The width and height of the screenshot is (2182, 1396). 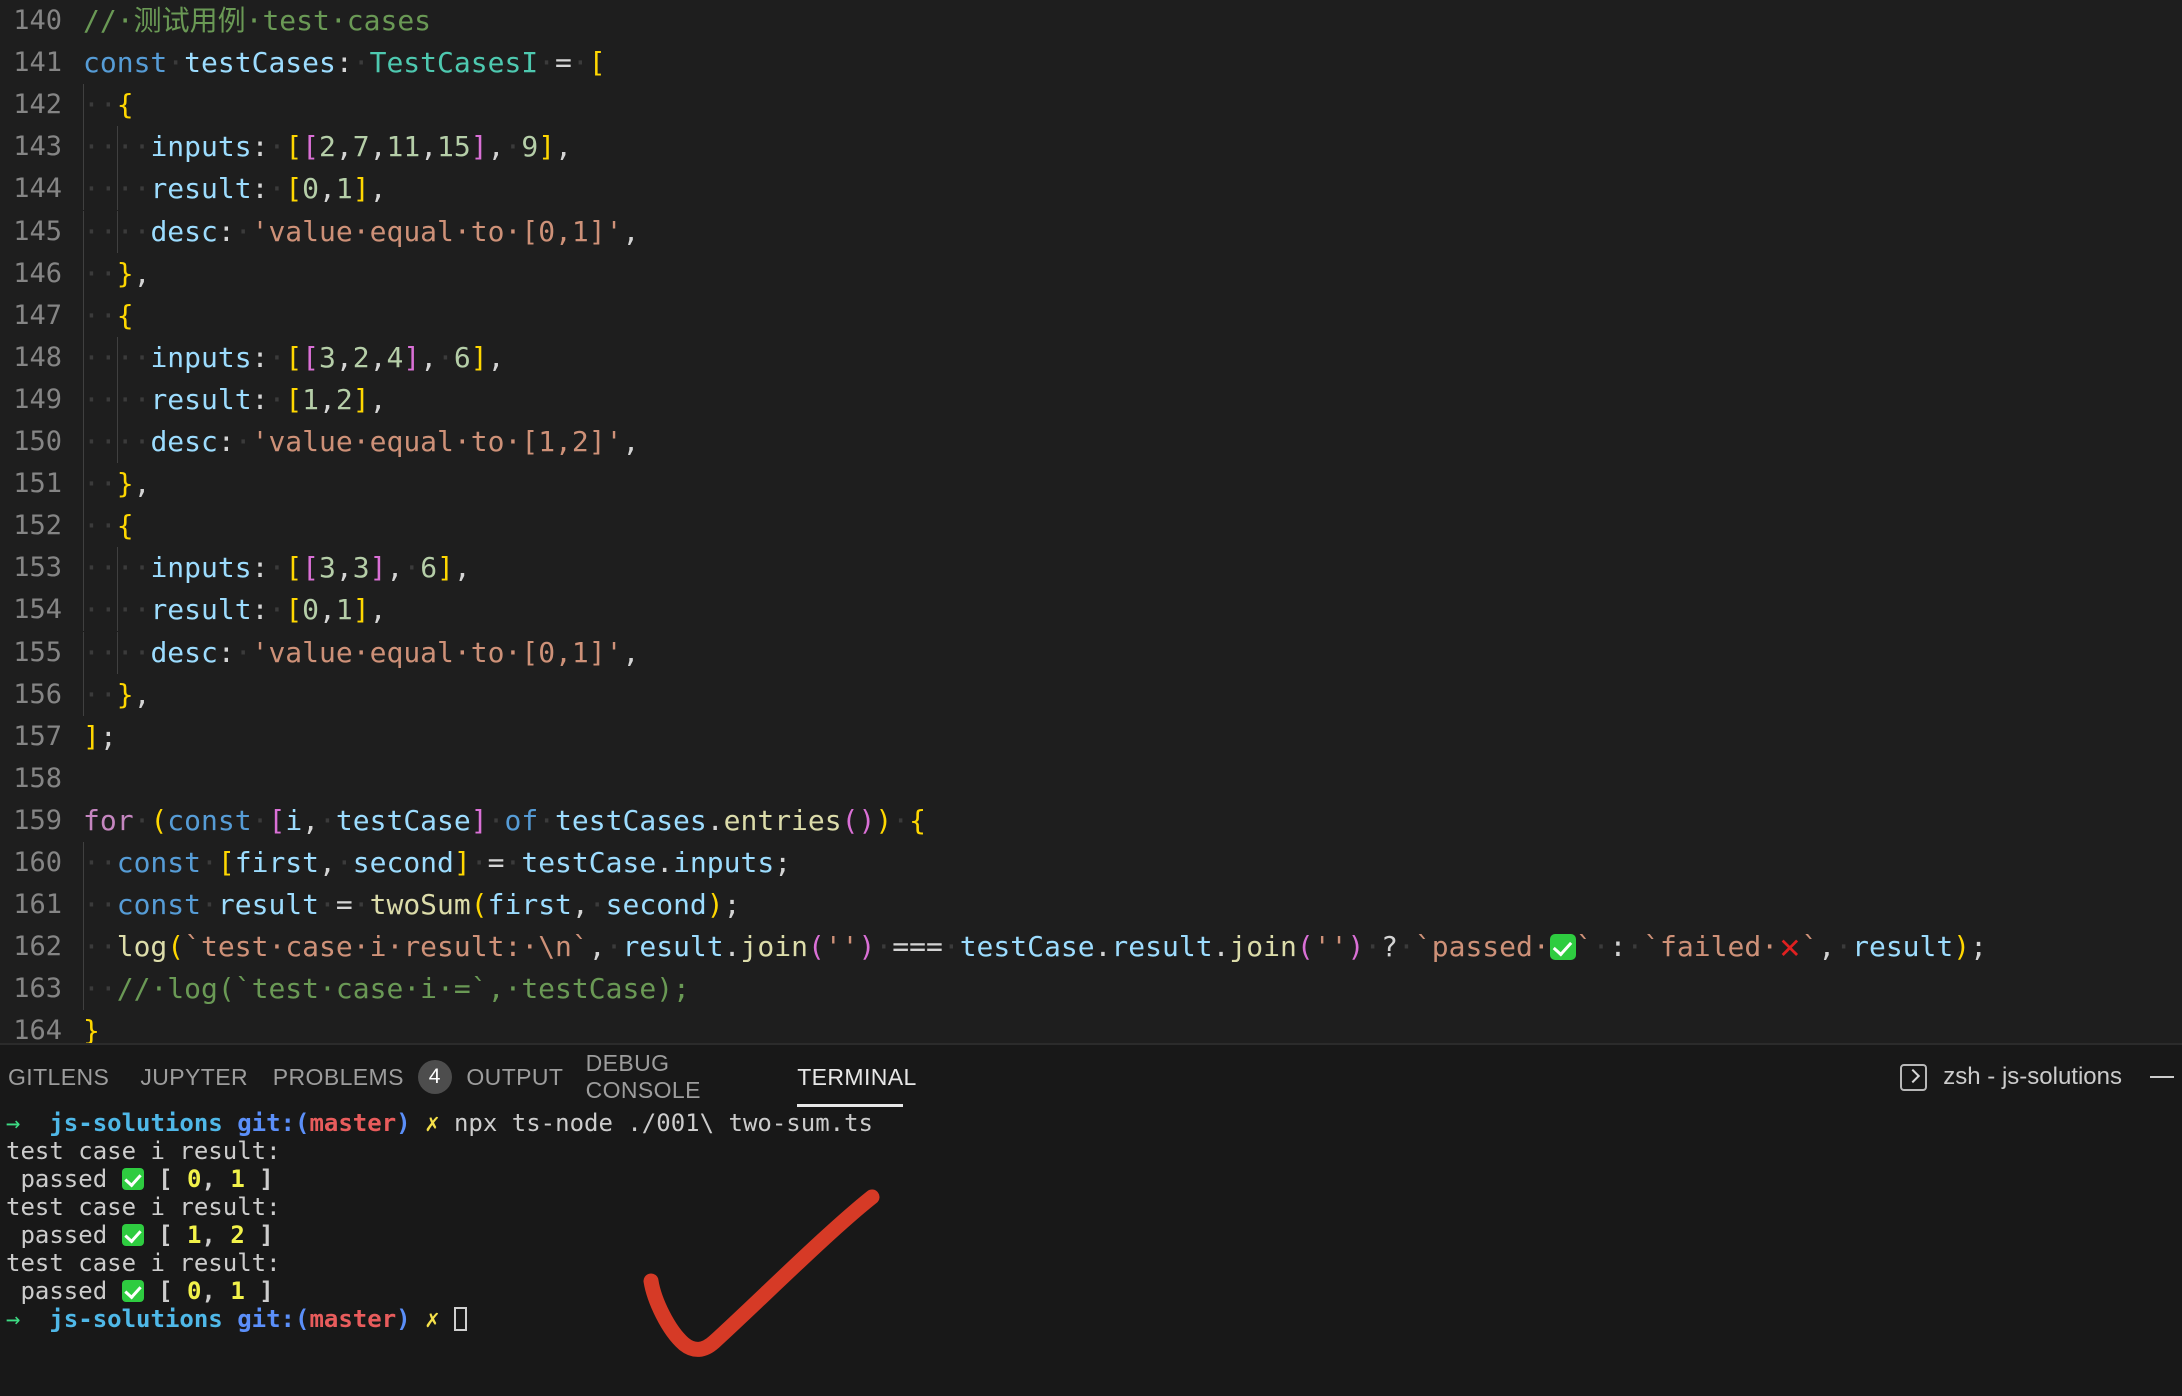 I want to click on code-text: ····desc:·'value·equal·to·[1,2]',, so click(x=361, y=441).